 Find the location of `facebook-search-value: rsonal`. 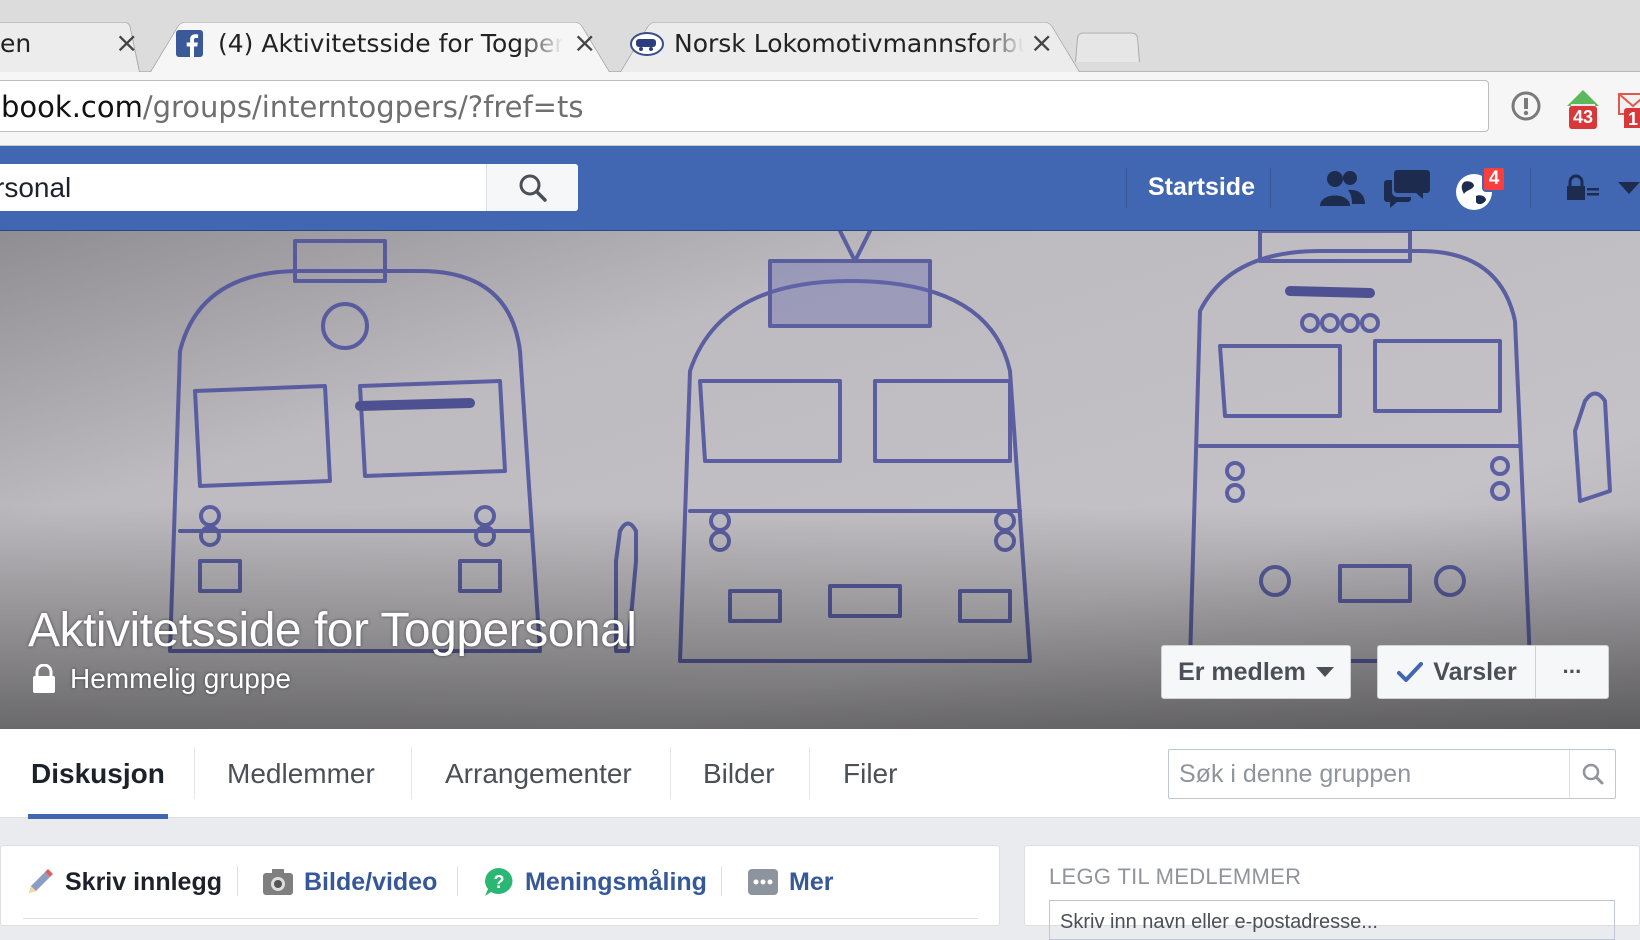

facebook-search-value: rsonal is located at coordinates (36, 187).